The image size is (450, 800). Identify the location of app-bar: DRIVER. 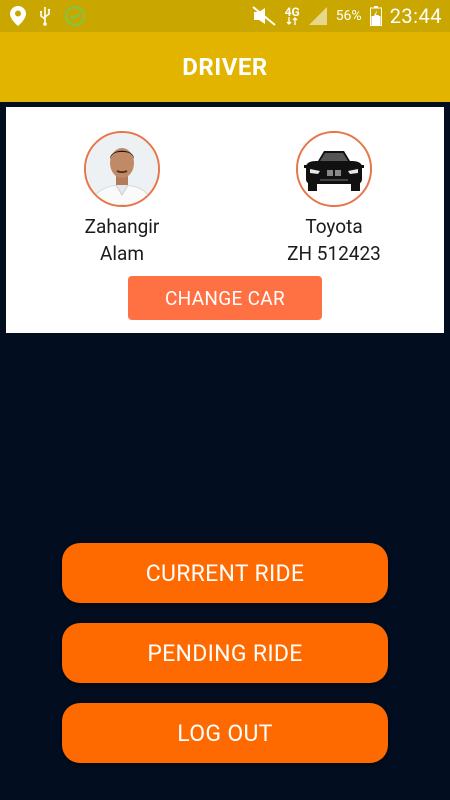
(225, 67).